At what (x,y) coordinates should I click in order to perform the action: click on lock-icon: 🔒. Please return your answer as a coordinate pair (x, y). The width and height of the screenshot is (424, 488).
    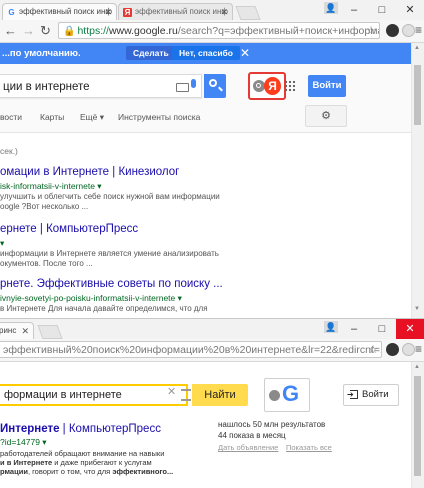
    Looking at the image, I should click on (69, 31).